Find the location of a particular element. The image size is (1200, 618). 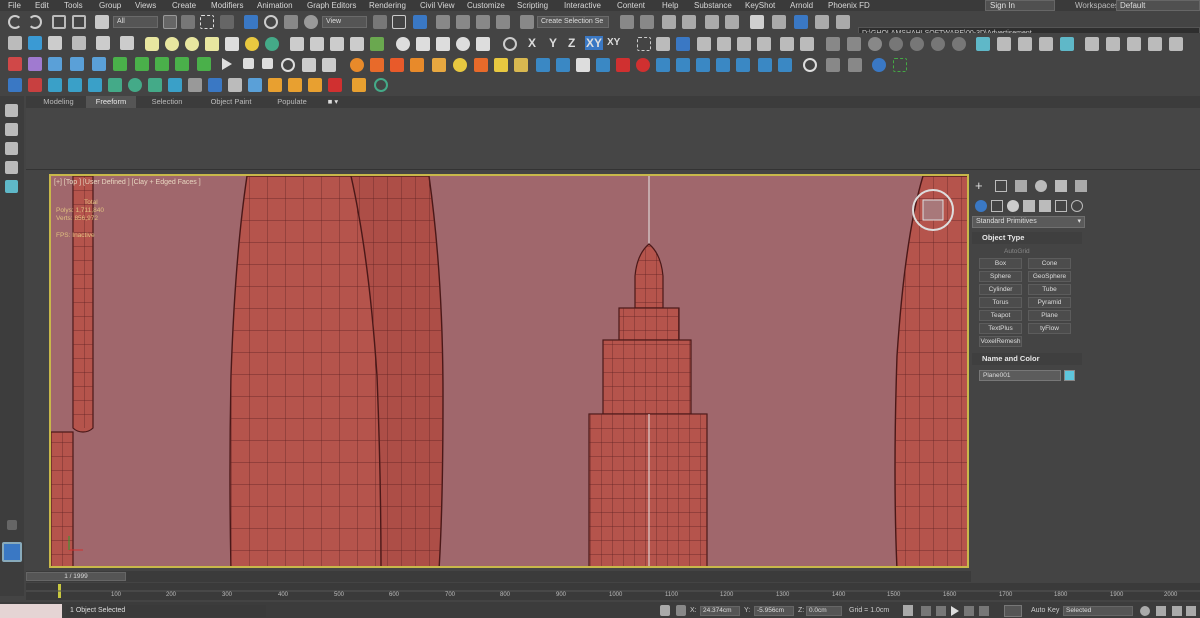

liquid-grid-icon is located at coordinates (563, 65).